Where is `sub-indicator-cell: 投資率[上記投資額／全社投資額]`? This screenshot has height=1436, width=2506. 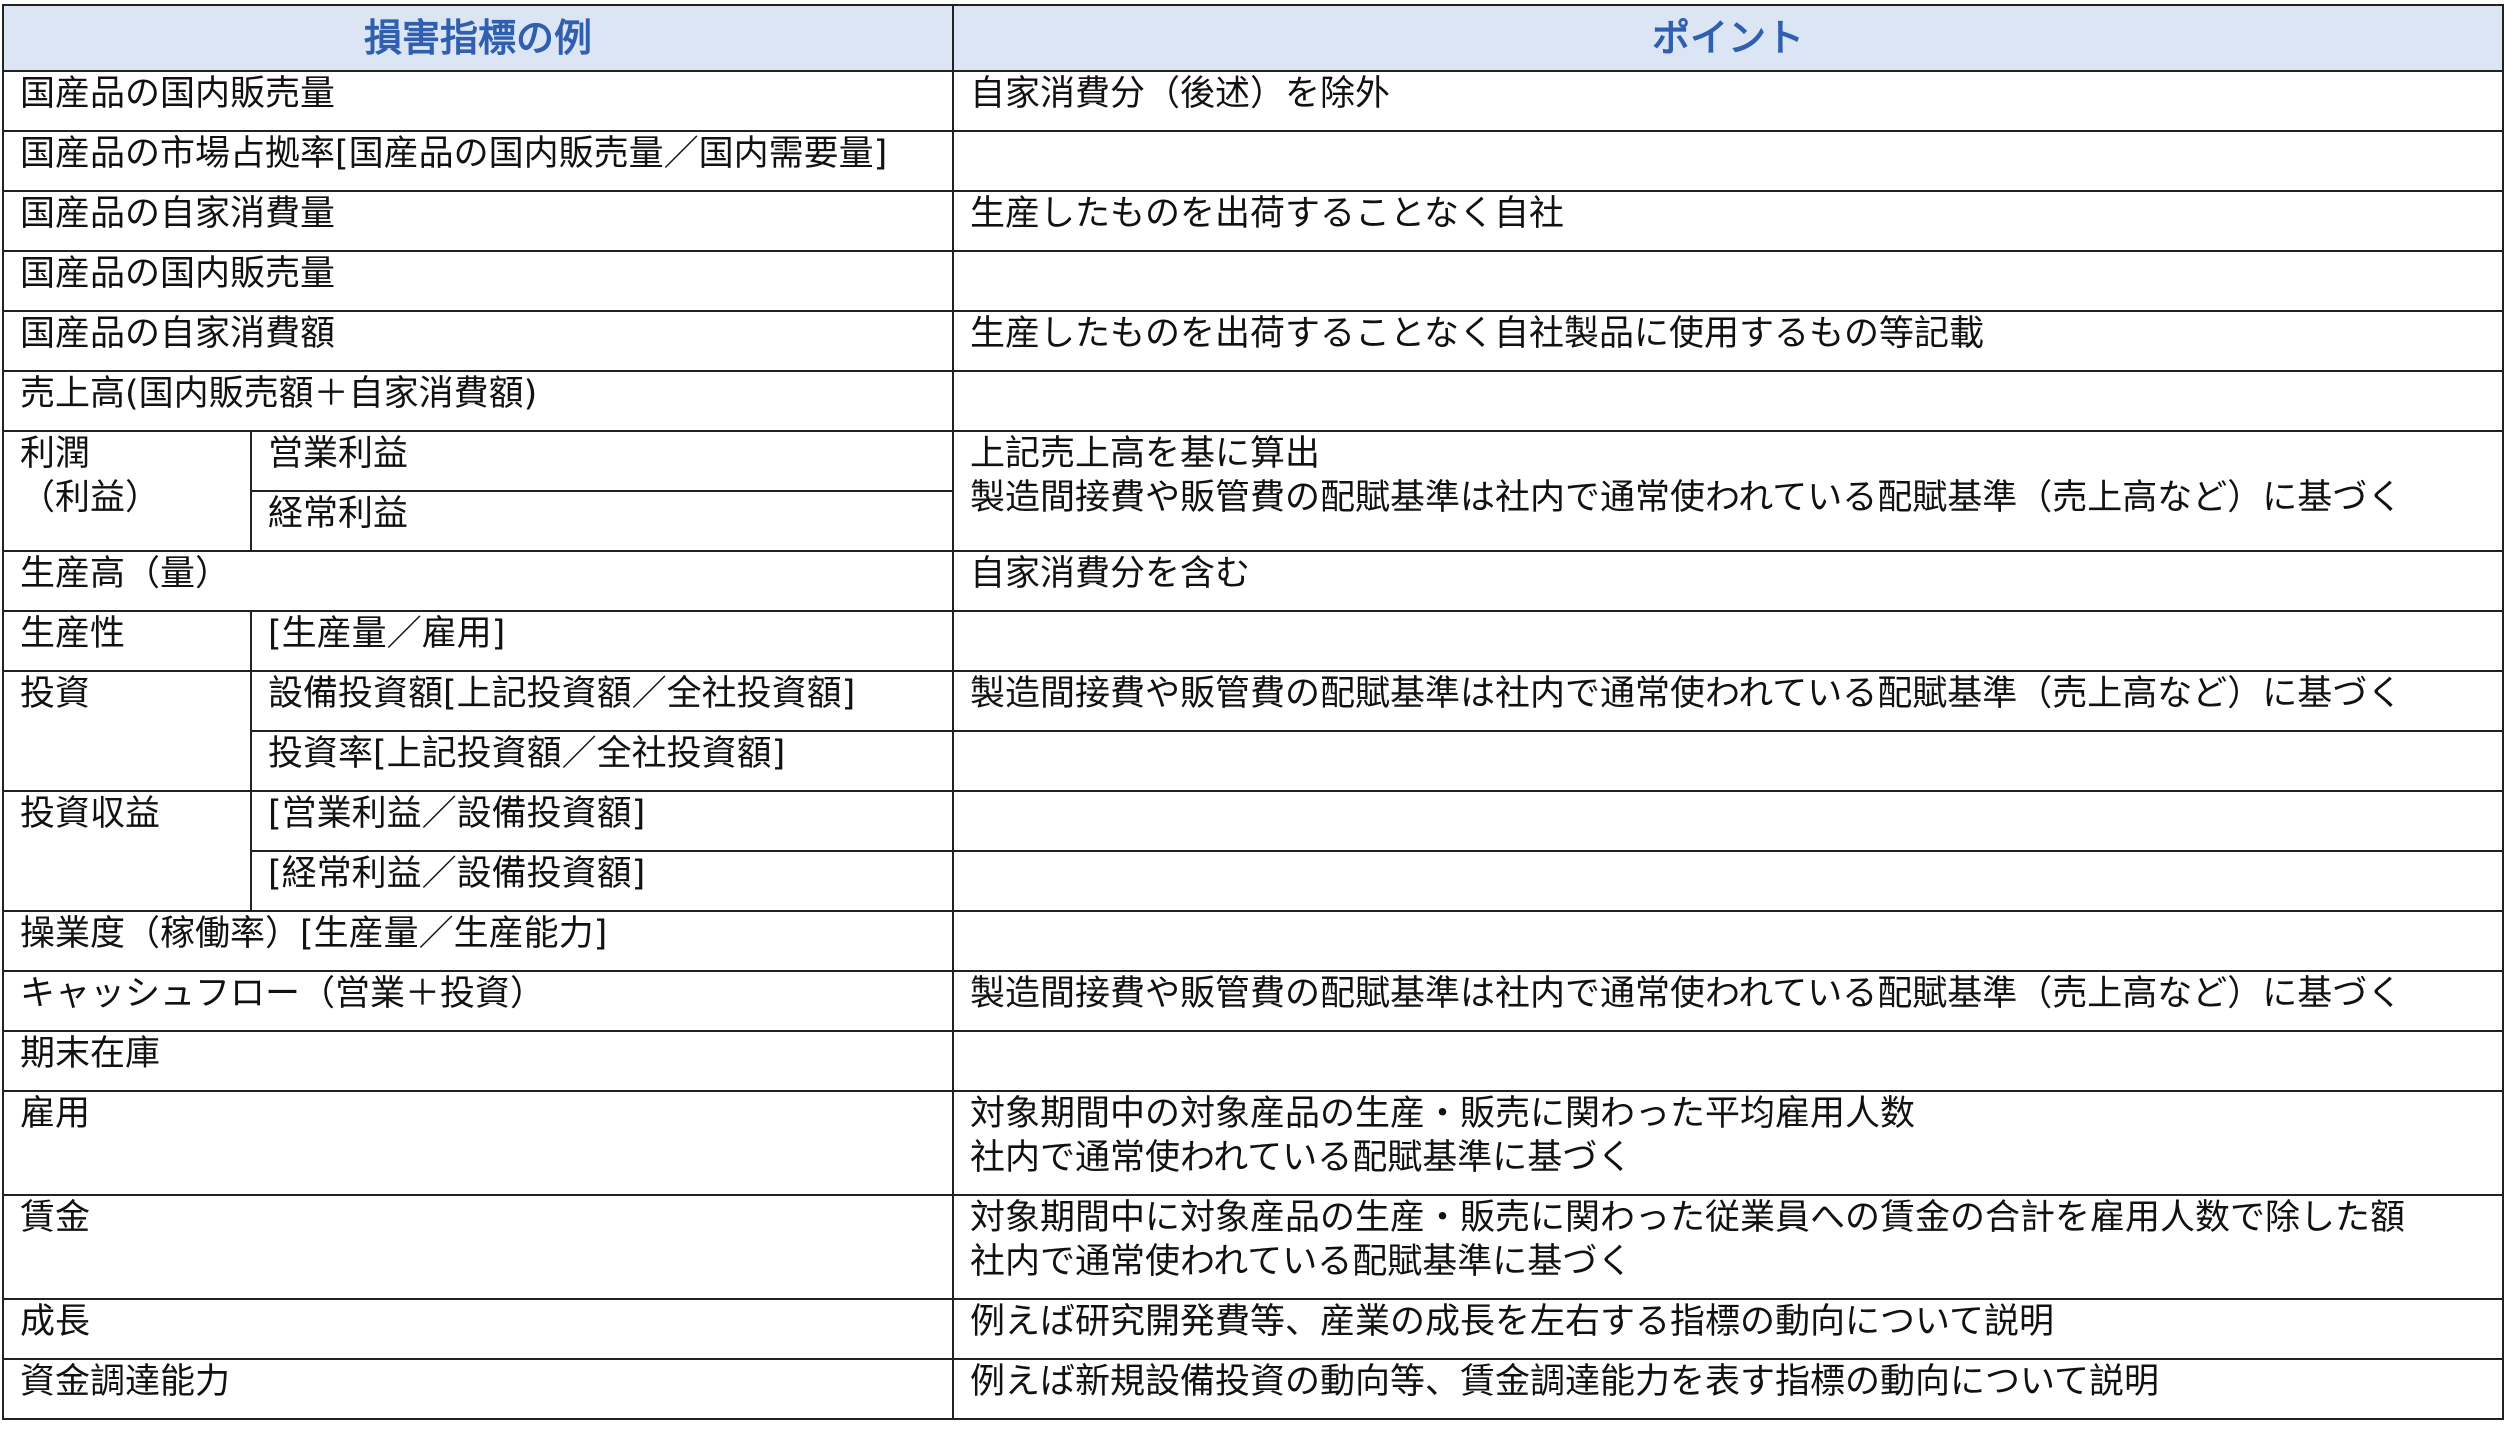 sub-indicator-cell: 投資率[上記投資額／全社投資額] is located at coordinates (602, 761).